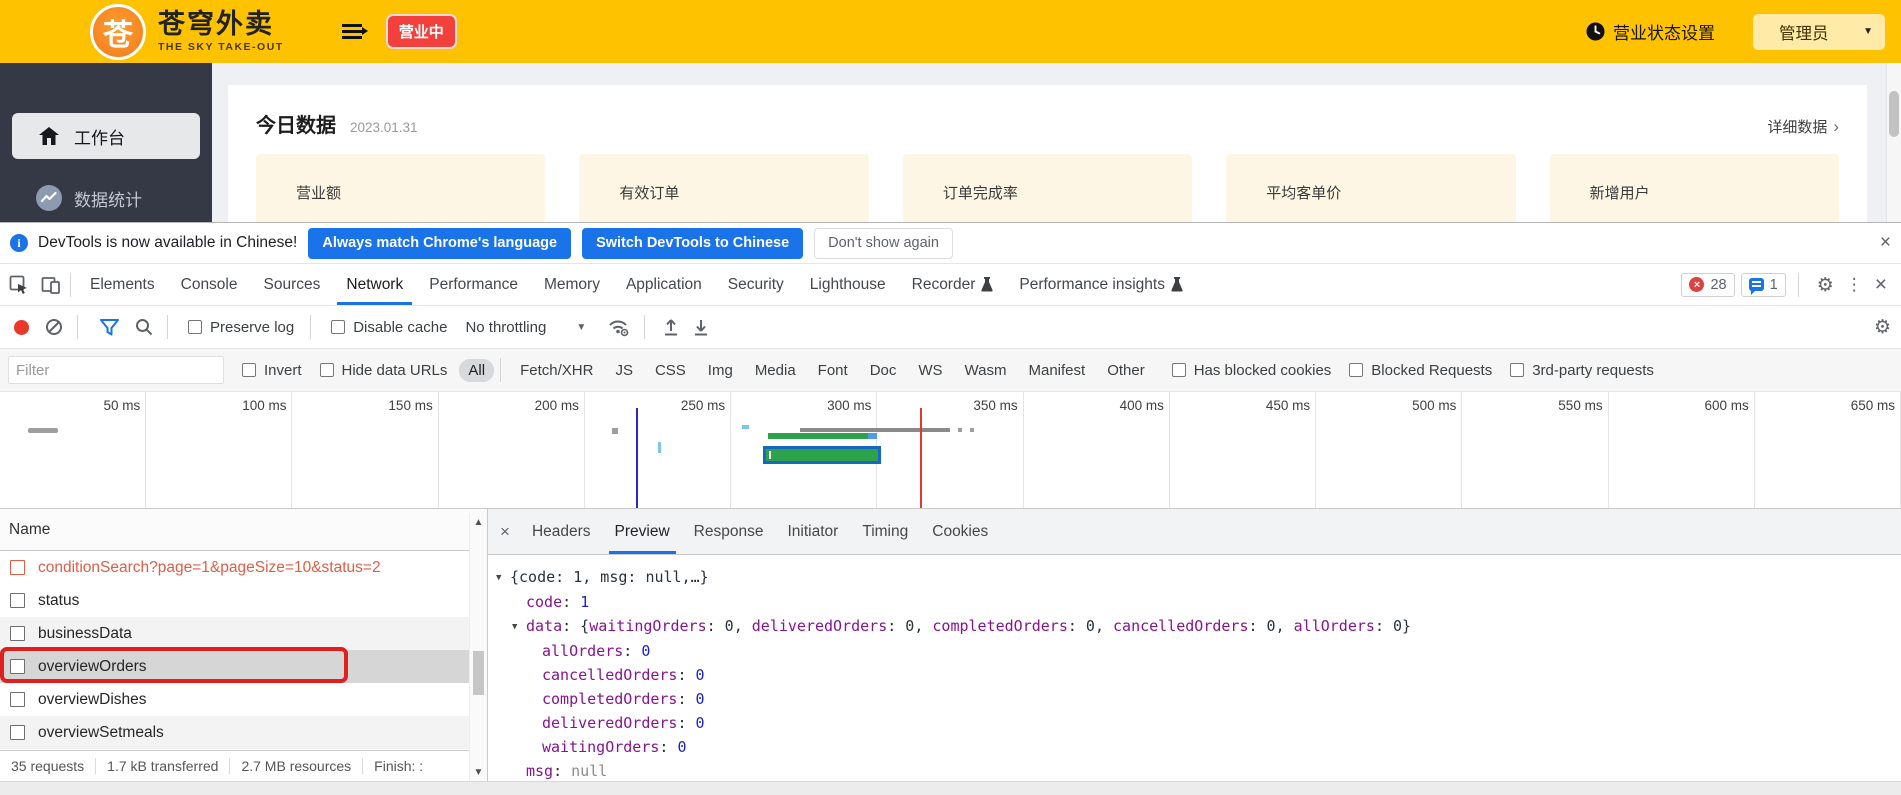  I want to click on import-har-icon, so click(671, 327).